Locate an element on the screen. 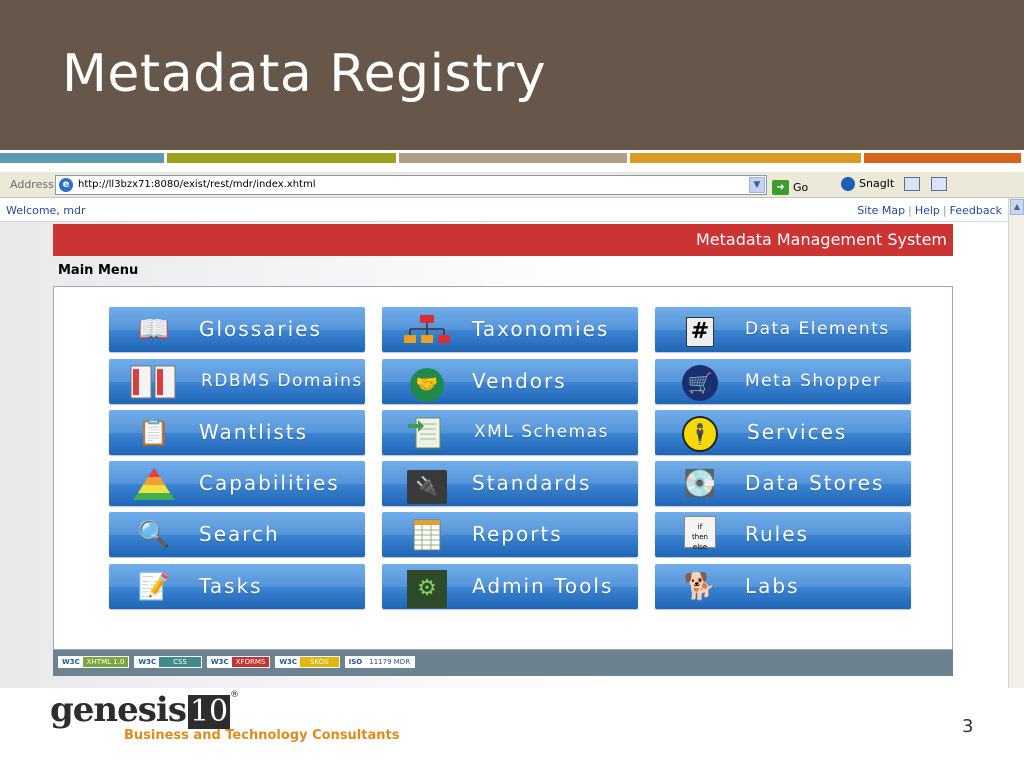  search-button: 🔍 Search is located at coordinates (237, 534).